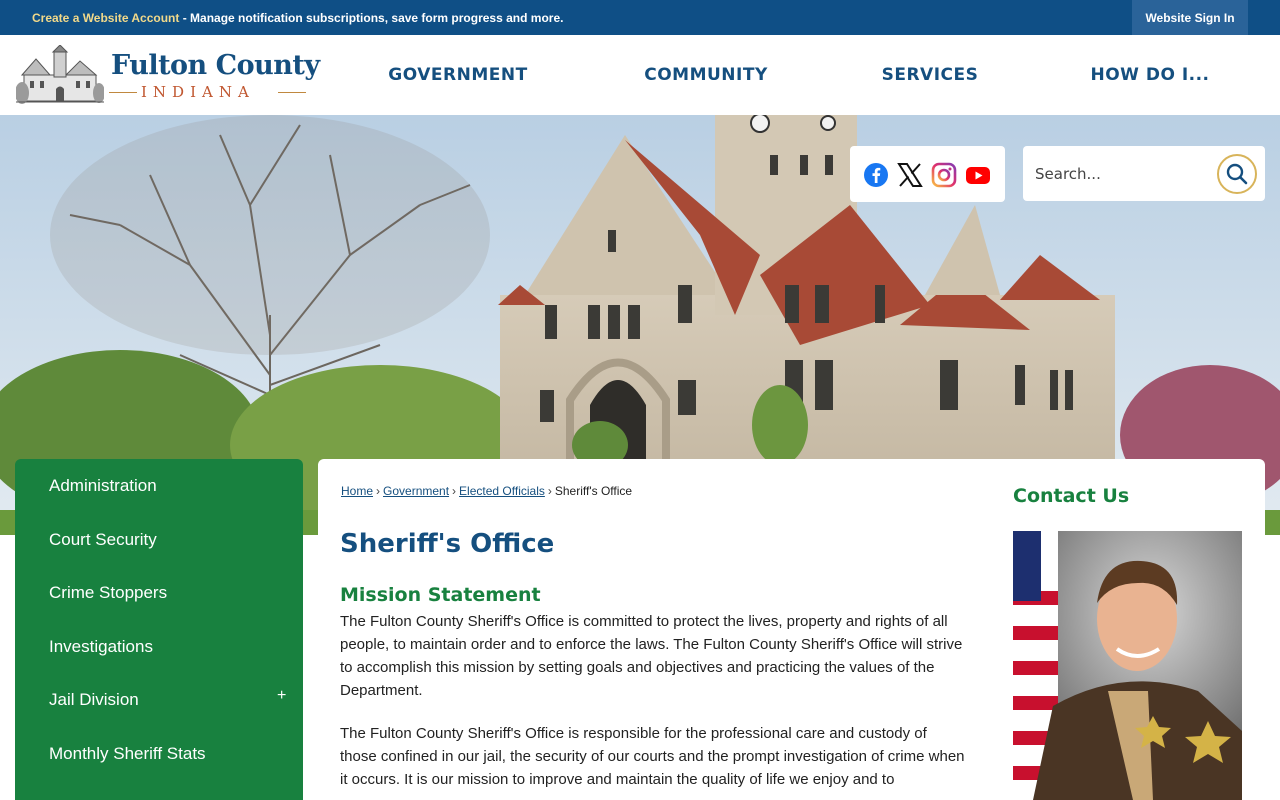 The height and width of the screenshot is (800, 1280). What do you see at coordinates (440, 595) in the screenshot?
I see `mission-heading: Mission Statement` at bounding box center [440, 595].